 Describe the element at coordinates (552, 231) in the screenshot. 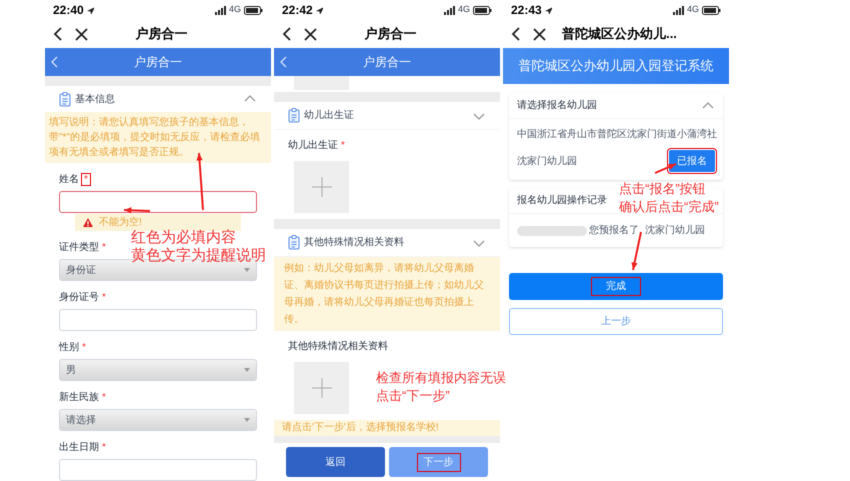

I see `redaction-block` at that location.